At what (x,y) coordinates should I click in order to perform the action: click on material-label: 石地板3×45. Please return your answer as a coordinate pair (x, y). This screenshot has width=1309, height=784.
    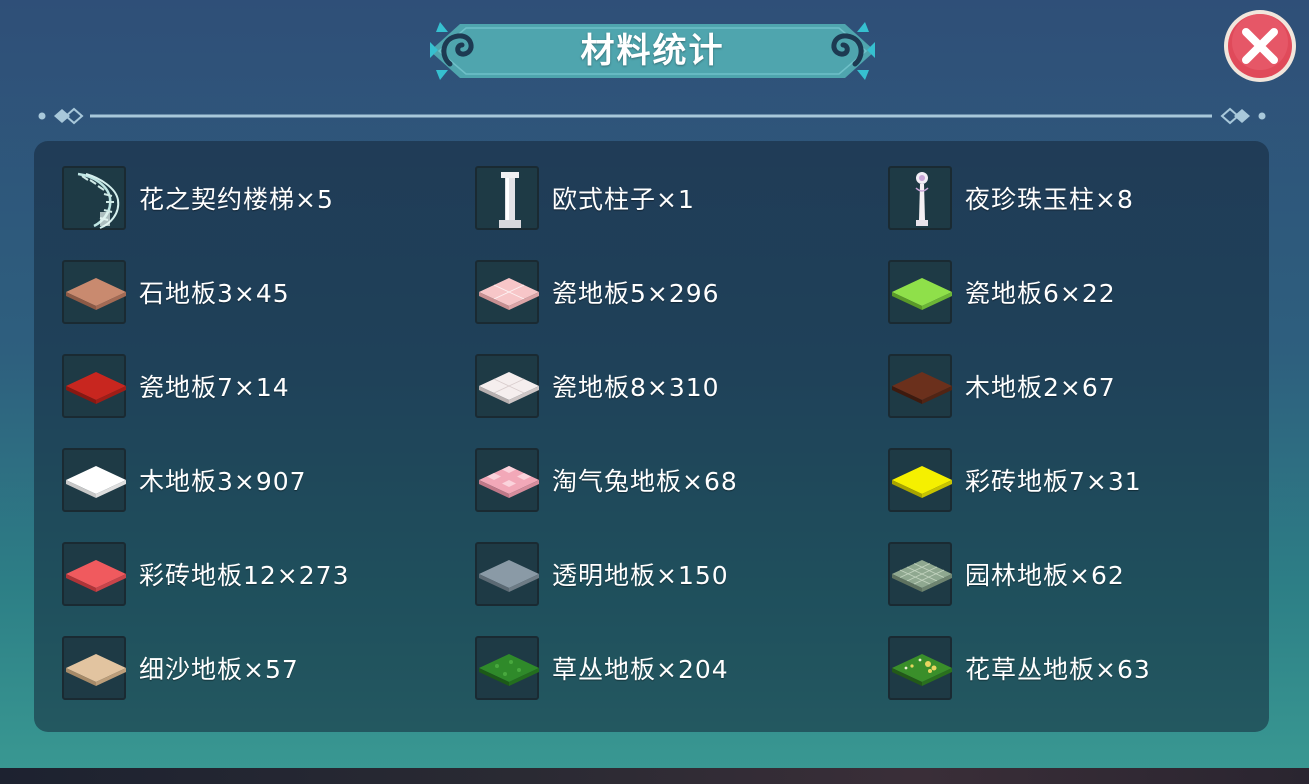
    Looking at the image, I should click on (214, 293).